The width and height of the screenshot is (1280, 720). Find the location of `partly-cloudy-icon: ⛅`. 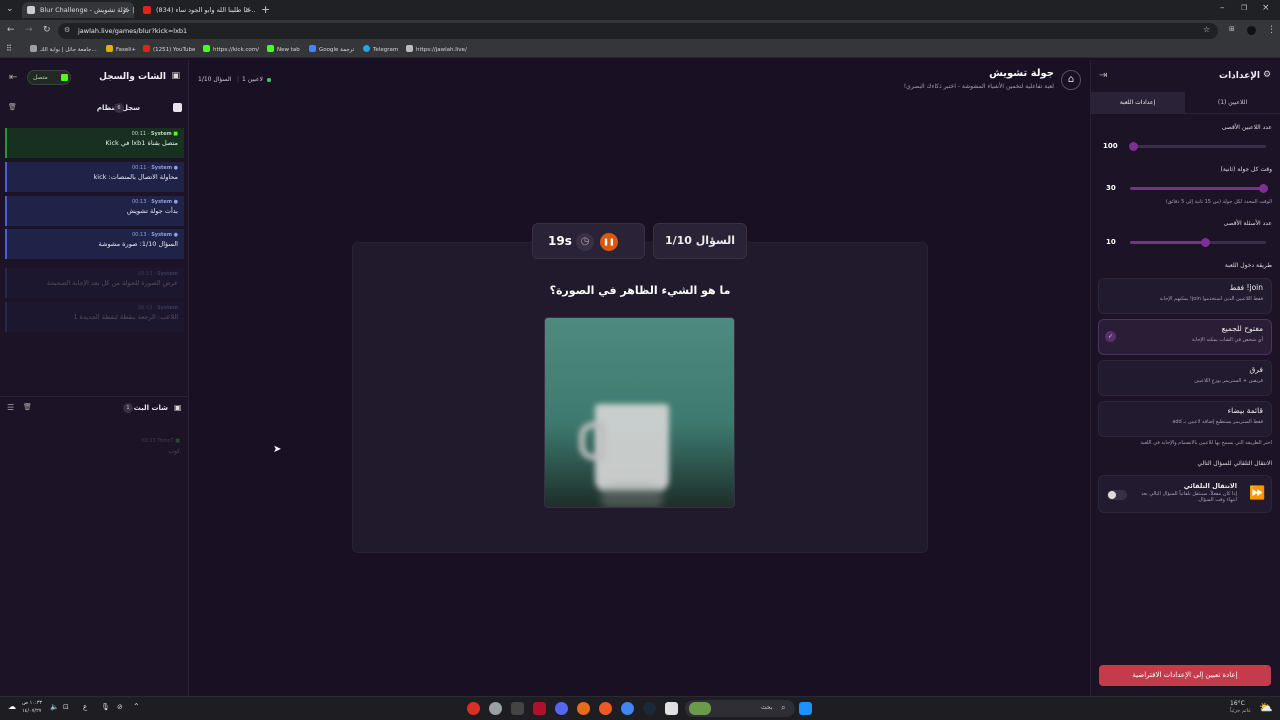

partly-cloudy-icon: ⛅ is located at coordinates (1266, 707).